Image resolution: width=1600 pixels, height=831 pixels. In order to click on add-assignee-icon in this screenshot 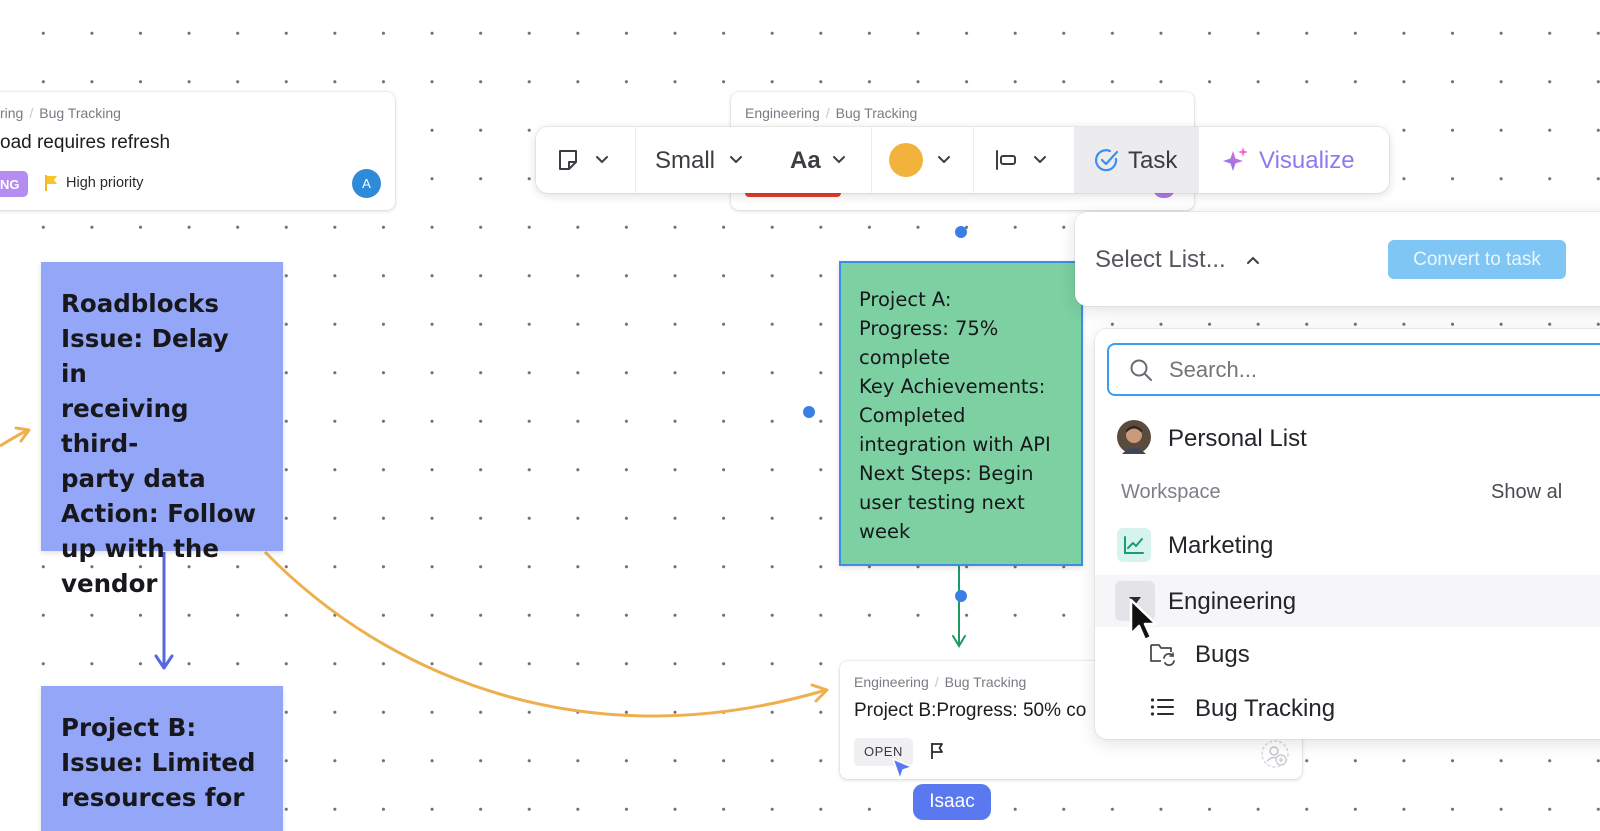, I will do `click(1275, 754)`.